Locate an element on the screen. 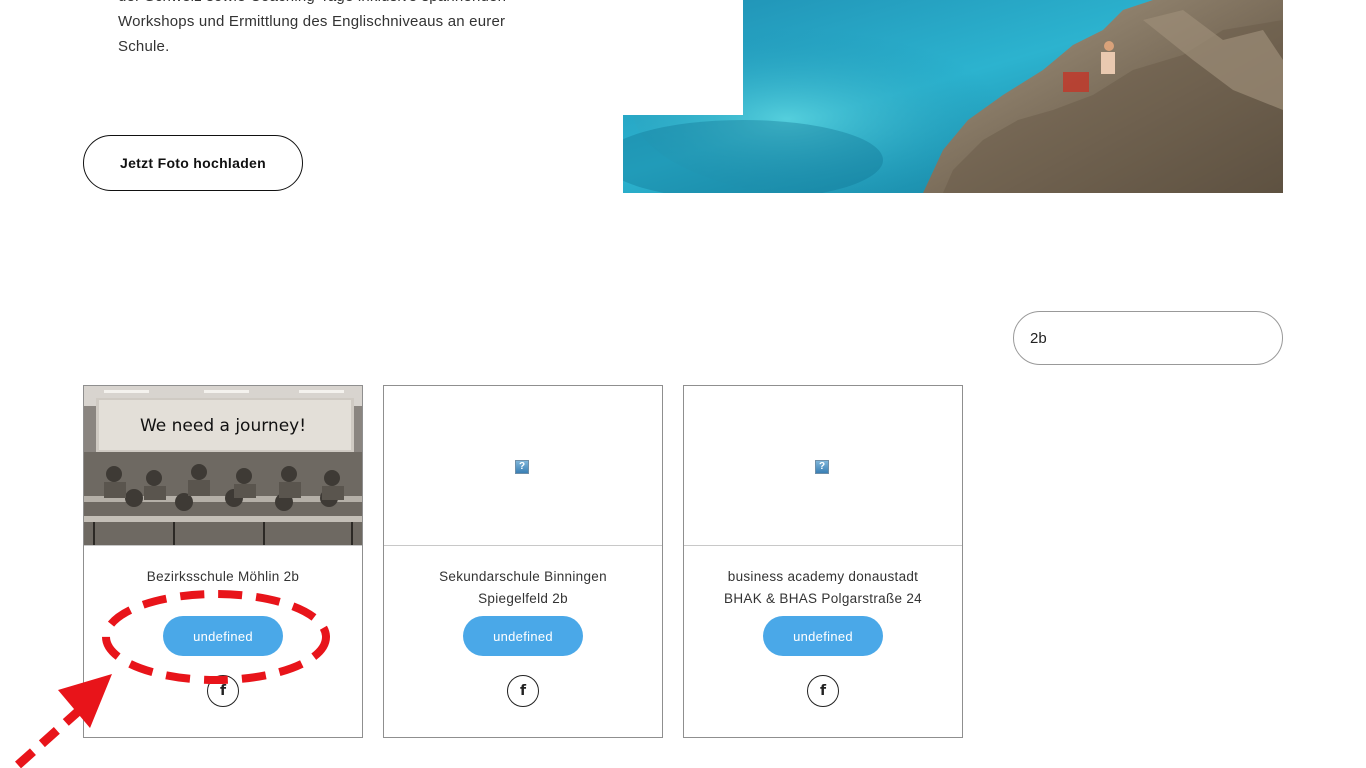 Image resolution: width=1366 pixels, height=768 pixels. school-name-line: Sekundarschule Binningen is located at coordinates (523, 576).